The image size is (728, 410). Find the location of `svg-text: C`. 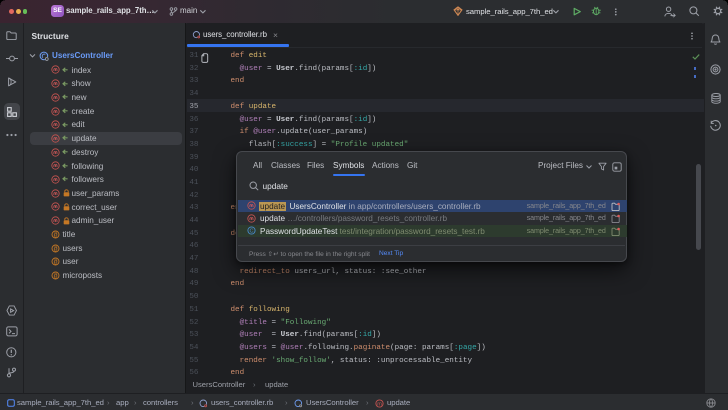

svg-text: C is located at coordinates (251, 232).